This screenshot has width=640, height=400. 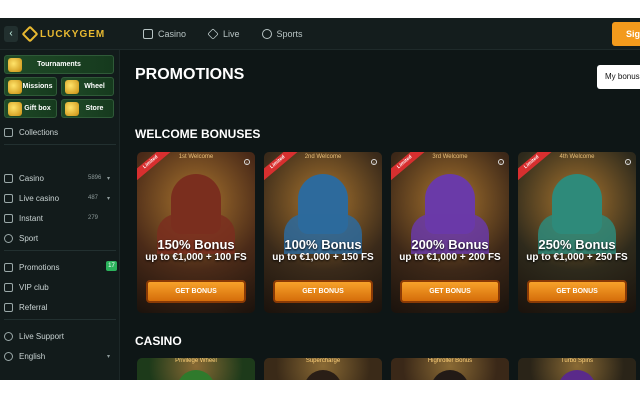 I want to click on nav-live: Live, so click(x=223, y=34).